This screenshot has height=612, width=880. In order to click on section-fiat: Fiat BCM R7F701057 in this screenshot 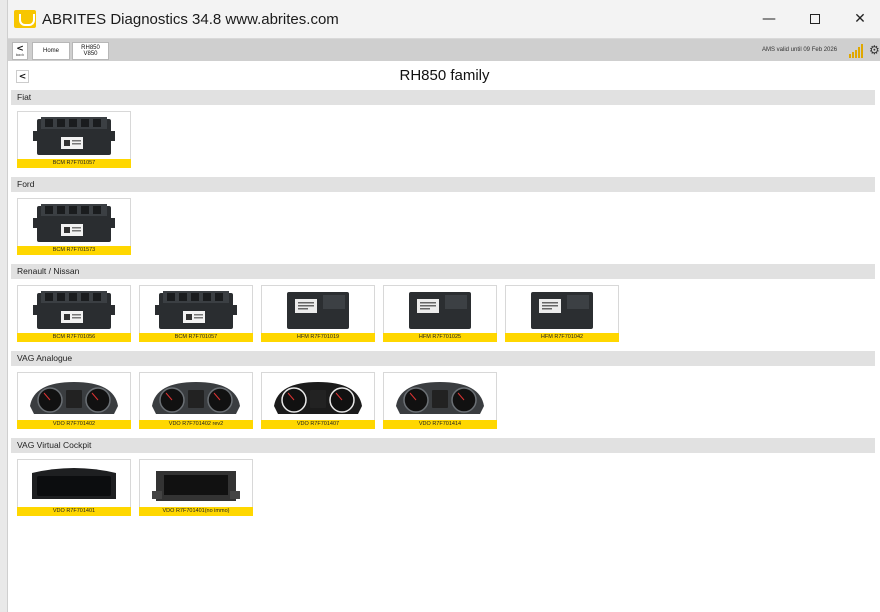, I will do `click(443, 133)`.